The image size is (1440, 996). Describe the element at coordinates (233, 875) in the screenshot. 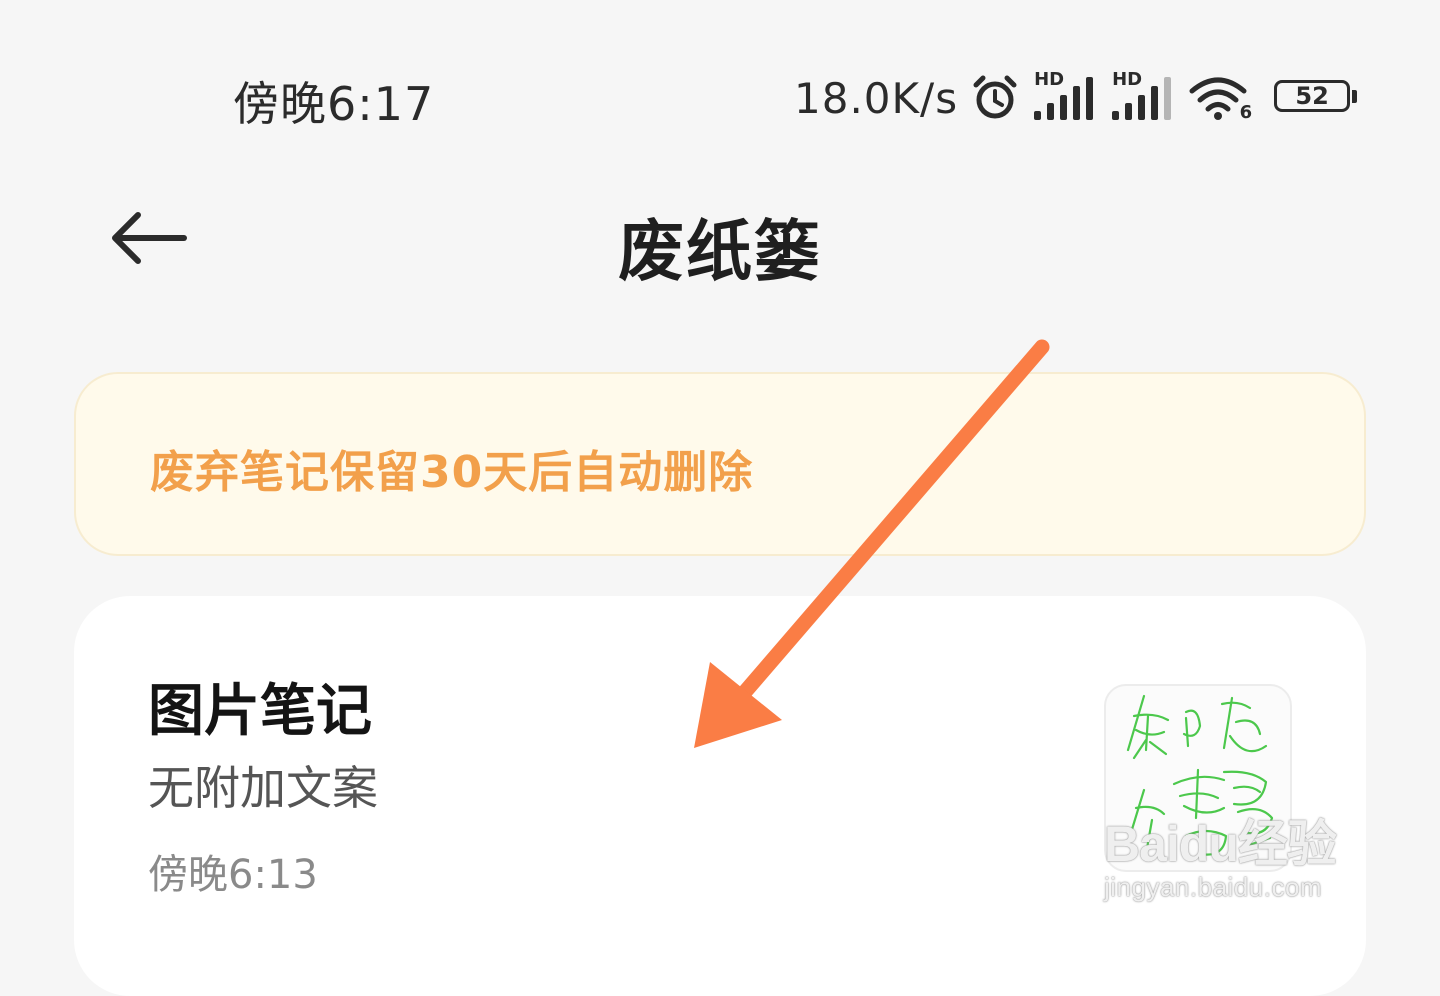

I see `note-time: 傍晚6:13` at that location.